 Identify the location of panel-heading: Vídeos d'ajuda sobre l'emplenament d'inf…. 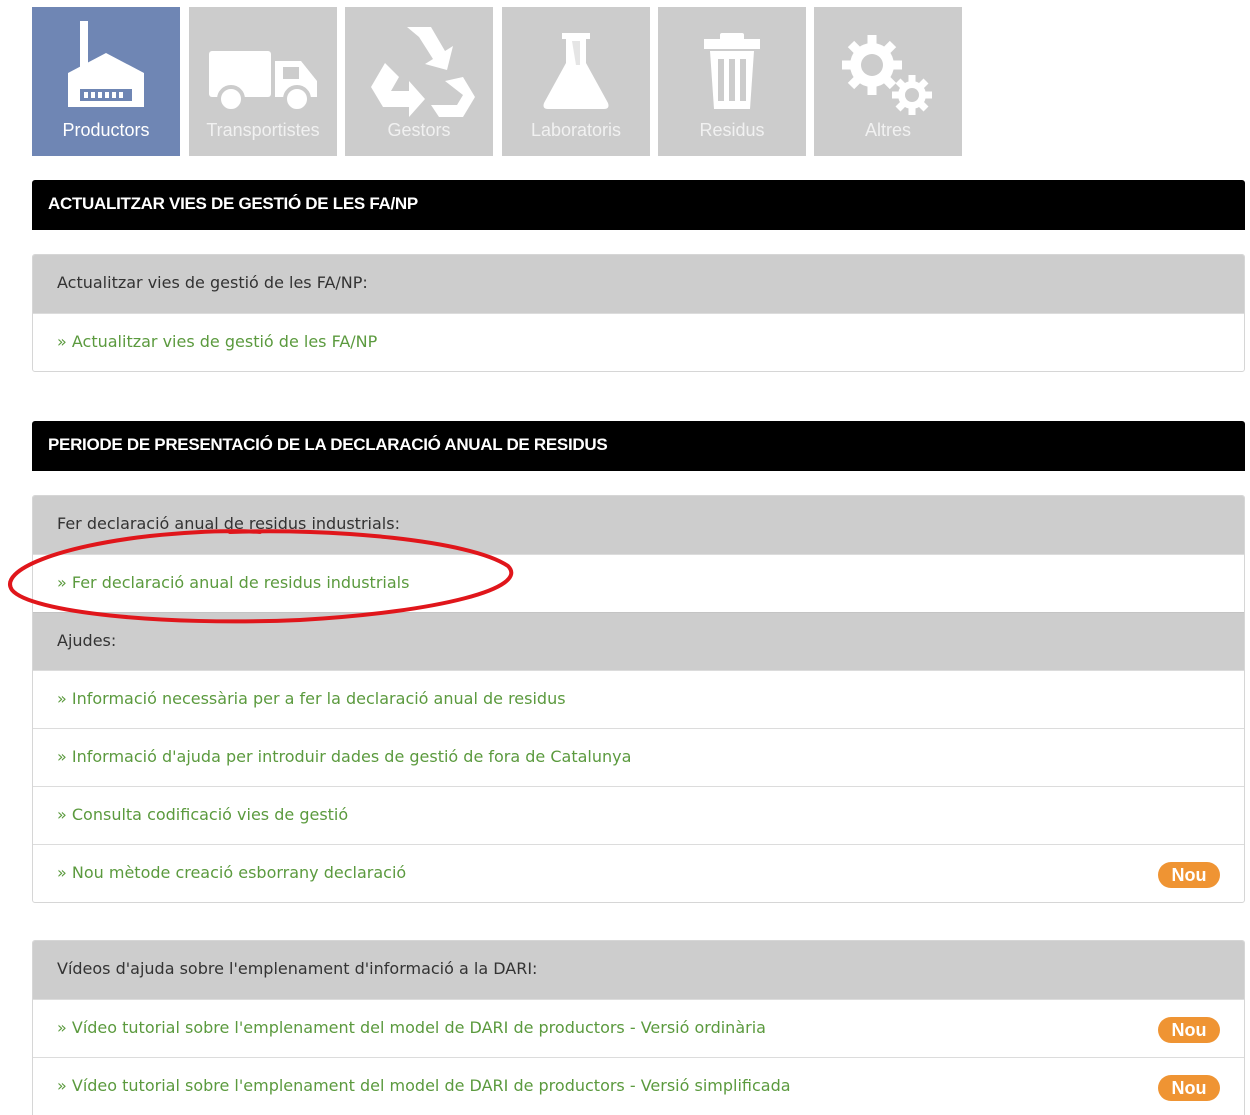
(638, 970).